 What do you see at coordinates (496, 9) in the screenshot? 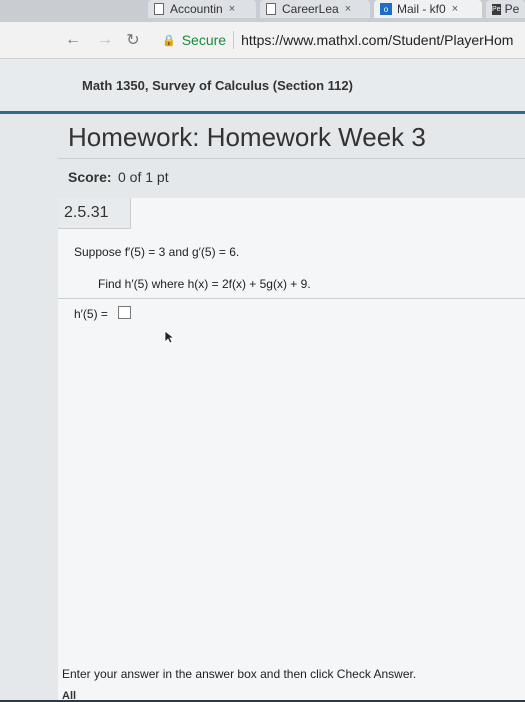
I see `pearson-icon: Pe` at bounding box center [496, 9].